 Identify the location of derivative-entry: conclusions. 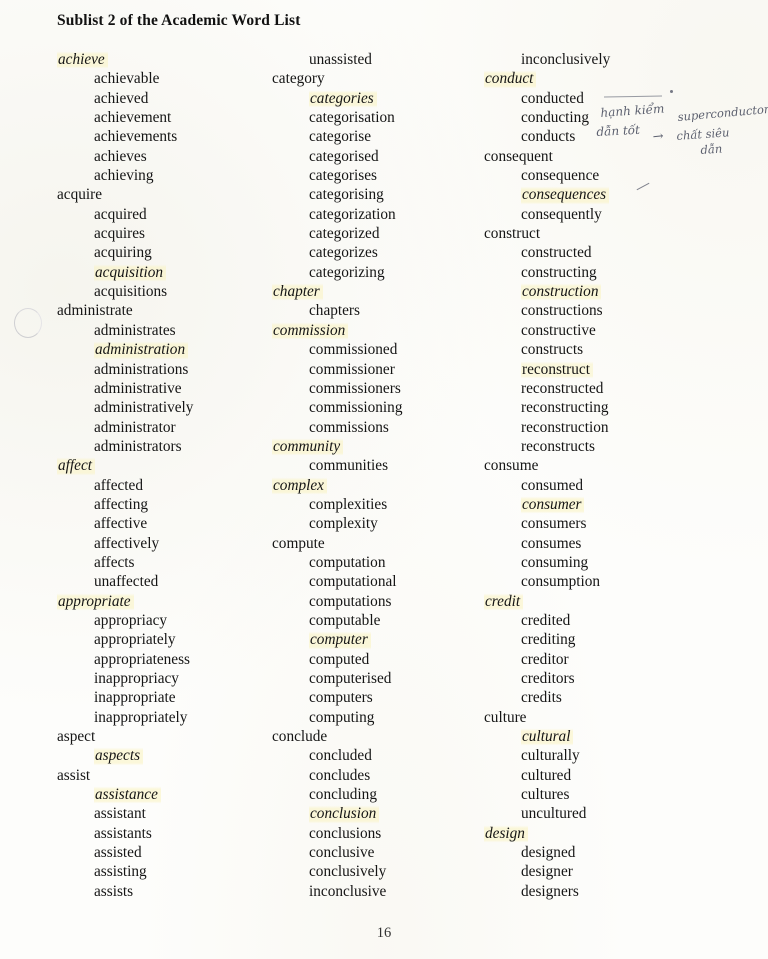
(345, 833).